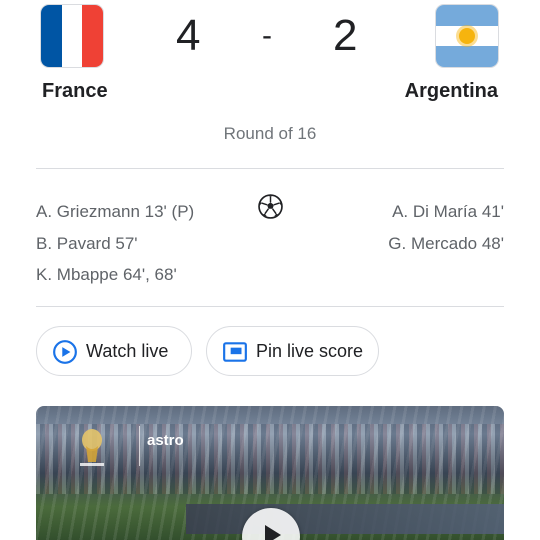 The height and width of the screenshot is (540, 540). I want to click on home-team-name: France, so click(75, 91).